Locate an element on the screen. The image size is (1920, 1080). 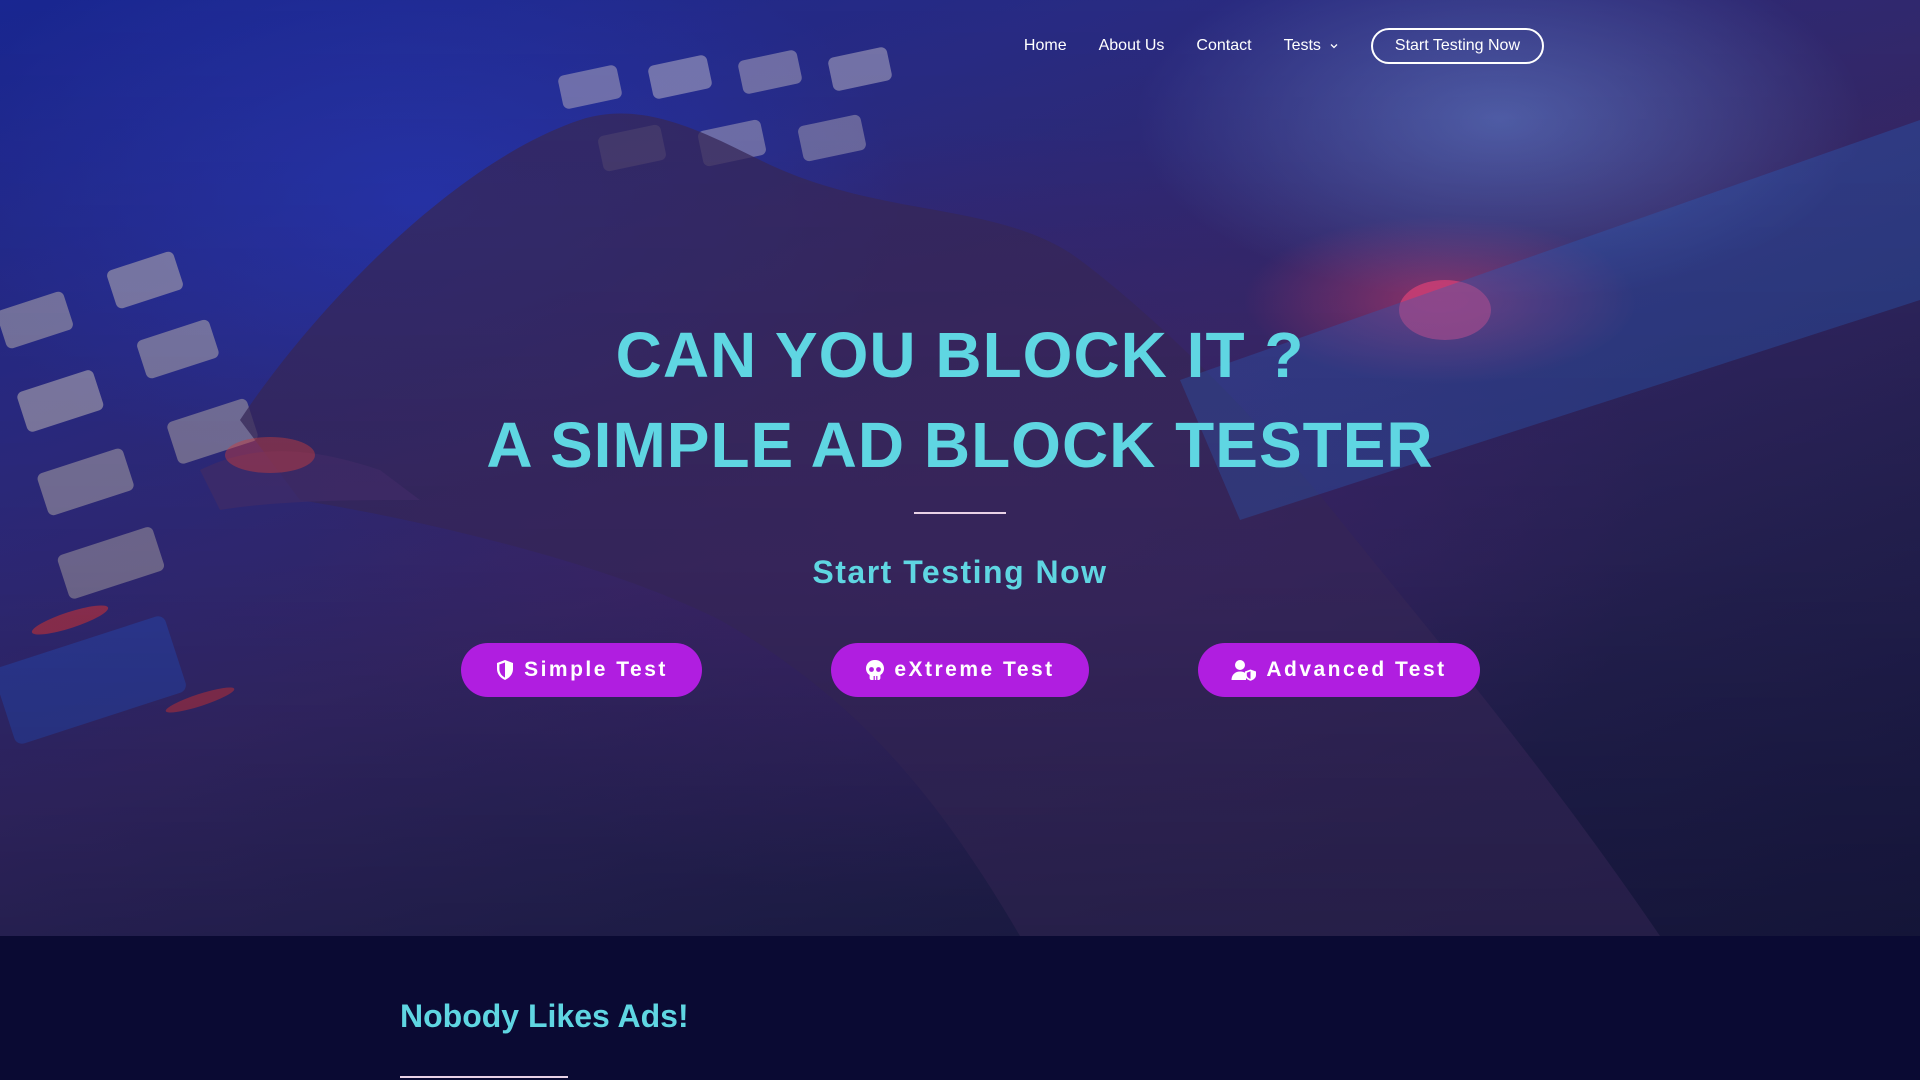
extreme-test-label: eXtreme Test is located at coordinates (974, 669).